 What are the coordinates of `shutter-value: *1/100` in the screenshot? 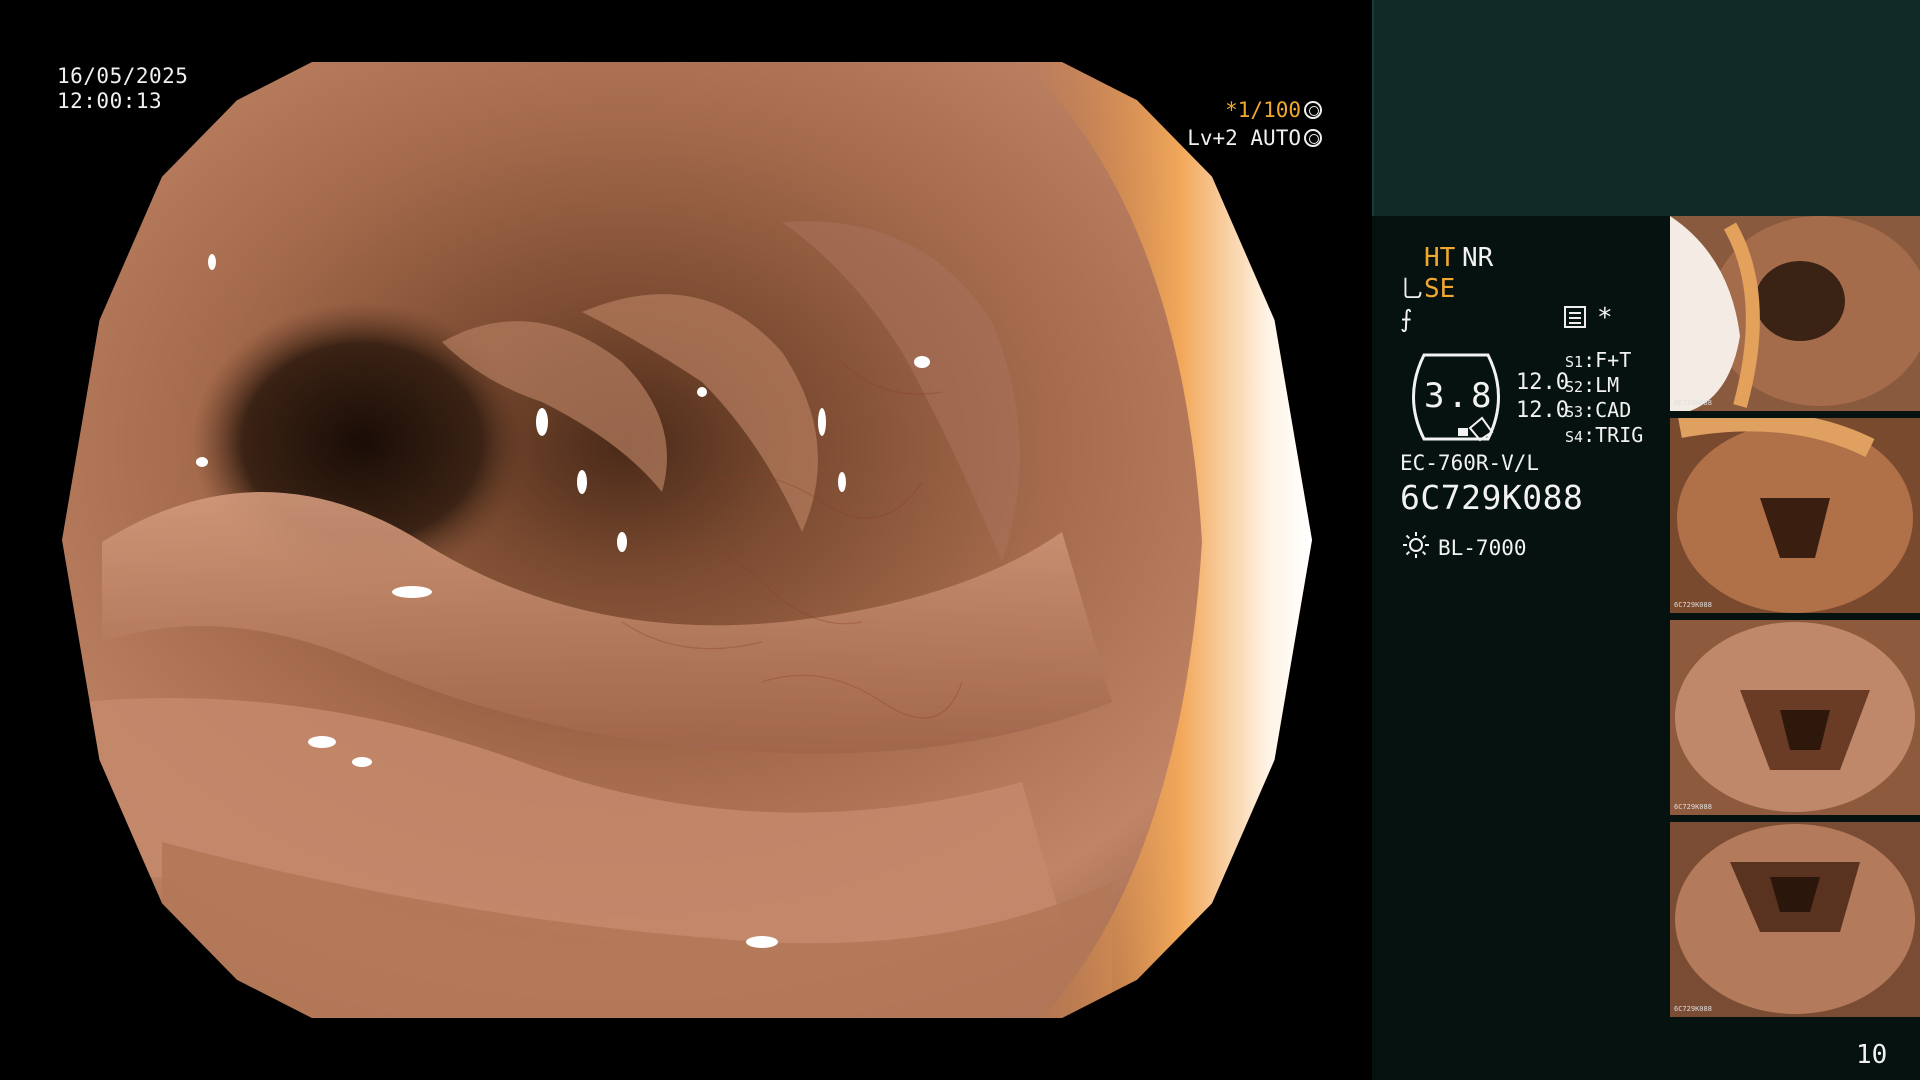 It's located at (1263, 110).